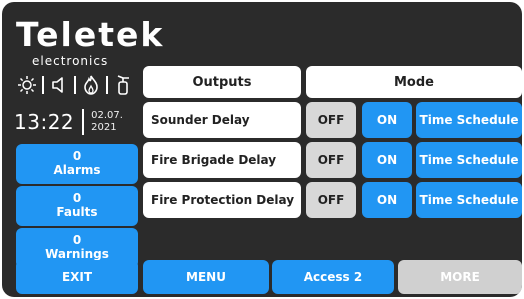 This screenshot has width=524, height=299. I want to click on sounder-delay-off-button: OFF, so click(331, 120).